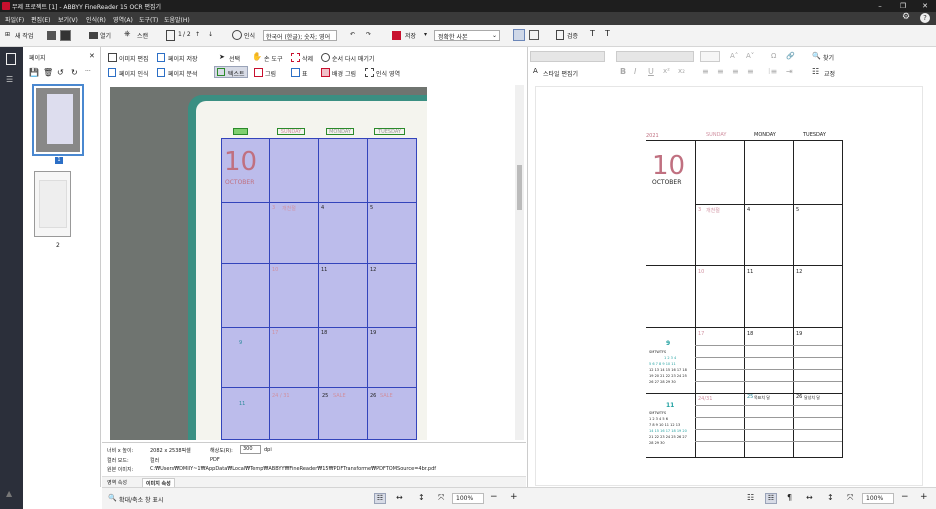 The height and width of the screenshot is (509, 936). I want to click on correct-button: 교정, so click(829, 73).